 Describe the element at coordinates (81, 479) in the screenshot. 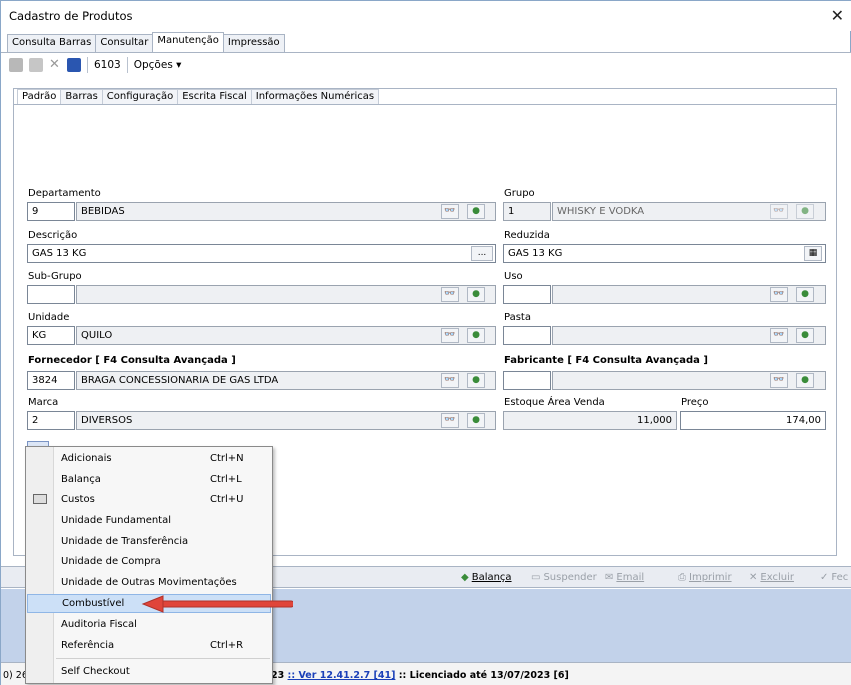

I see `menu-item-label: Balança` at that location.